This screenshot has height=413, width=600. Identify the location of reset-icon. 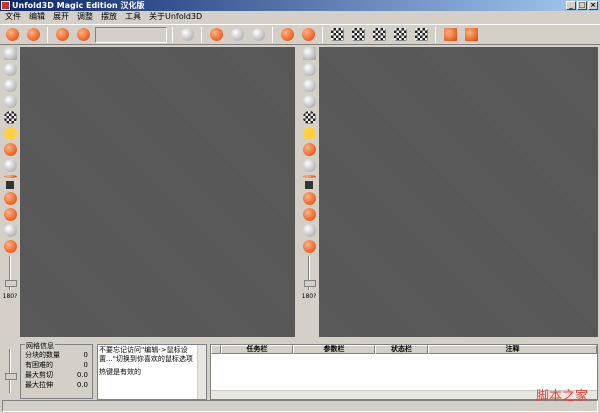
(216, 34).